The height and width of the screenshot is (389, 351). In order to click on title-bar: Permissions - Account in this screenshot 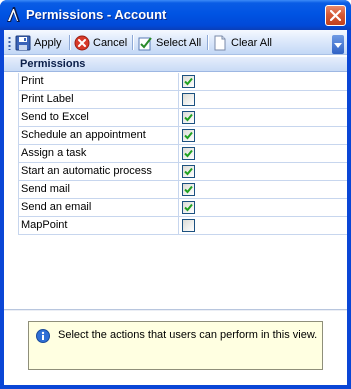, I will do `click(175, 15)`.